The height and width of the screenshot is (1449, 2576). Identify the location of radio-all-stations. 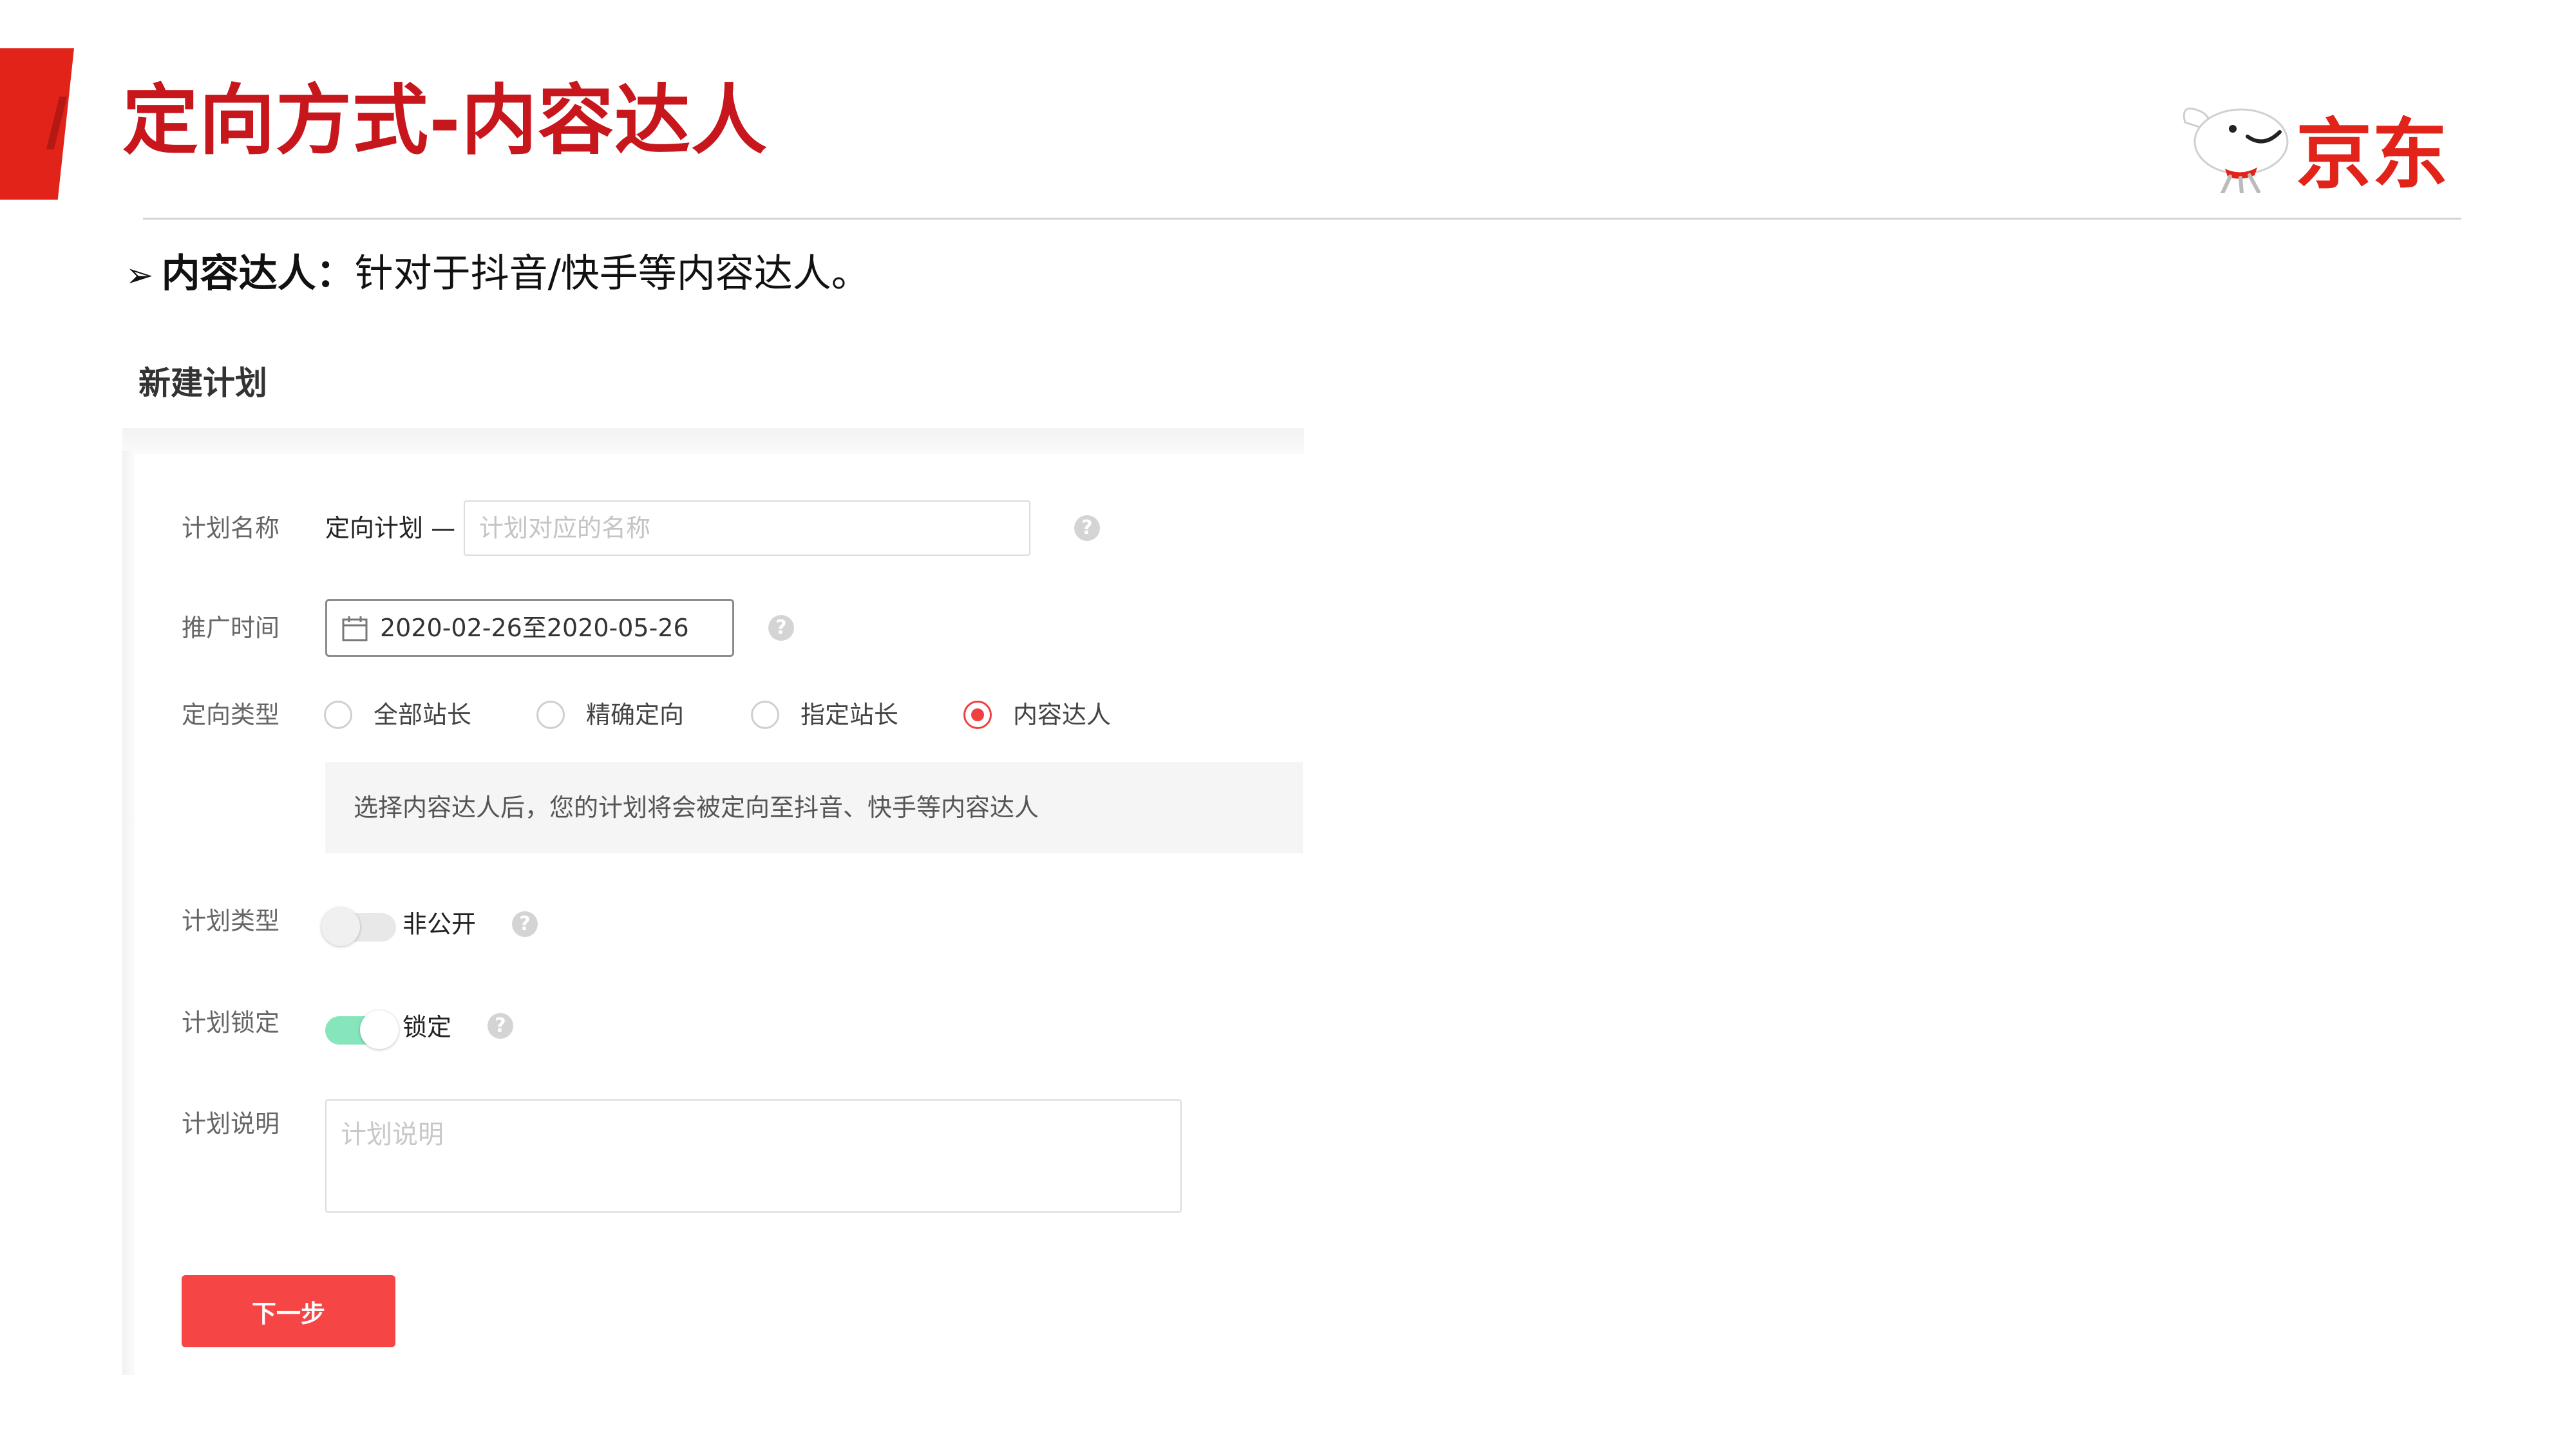
(338, 715).